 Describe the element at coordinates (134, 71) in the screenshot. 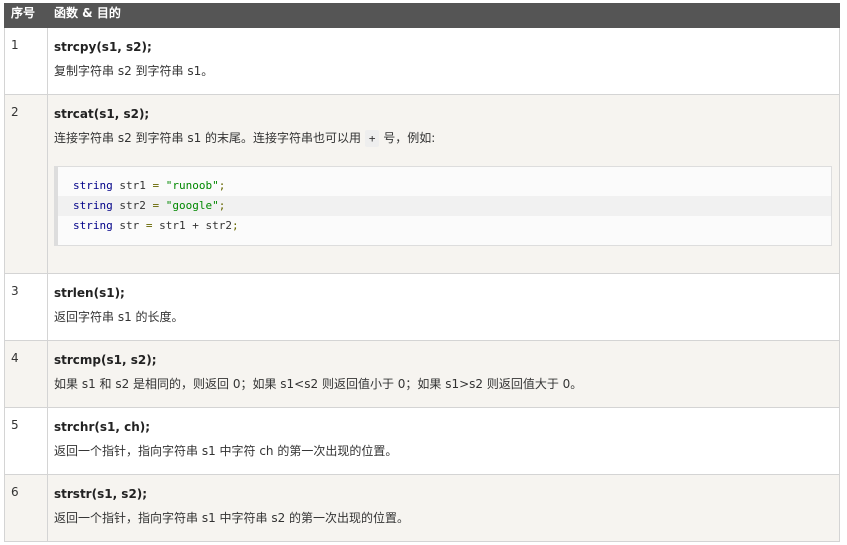

I see `function-description: 复制字符串 s2 到字符串 s1。` at that location.